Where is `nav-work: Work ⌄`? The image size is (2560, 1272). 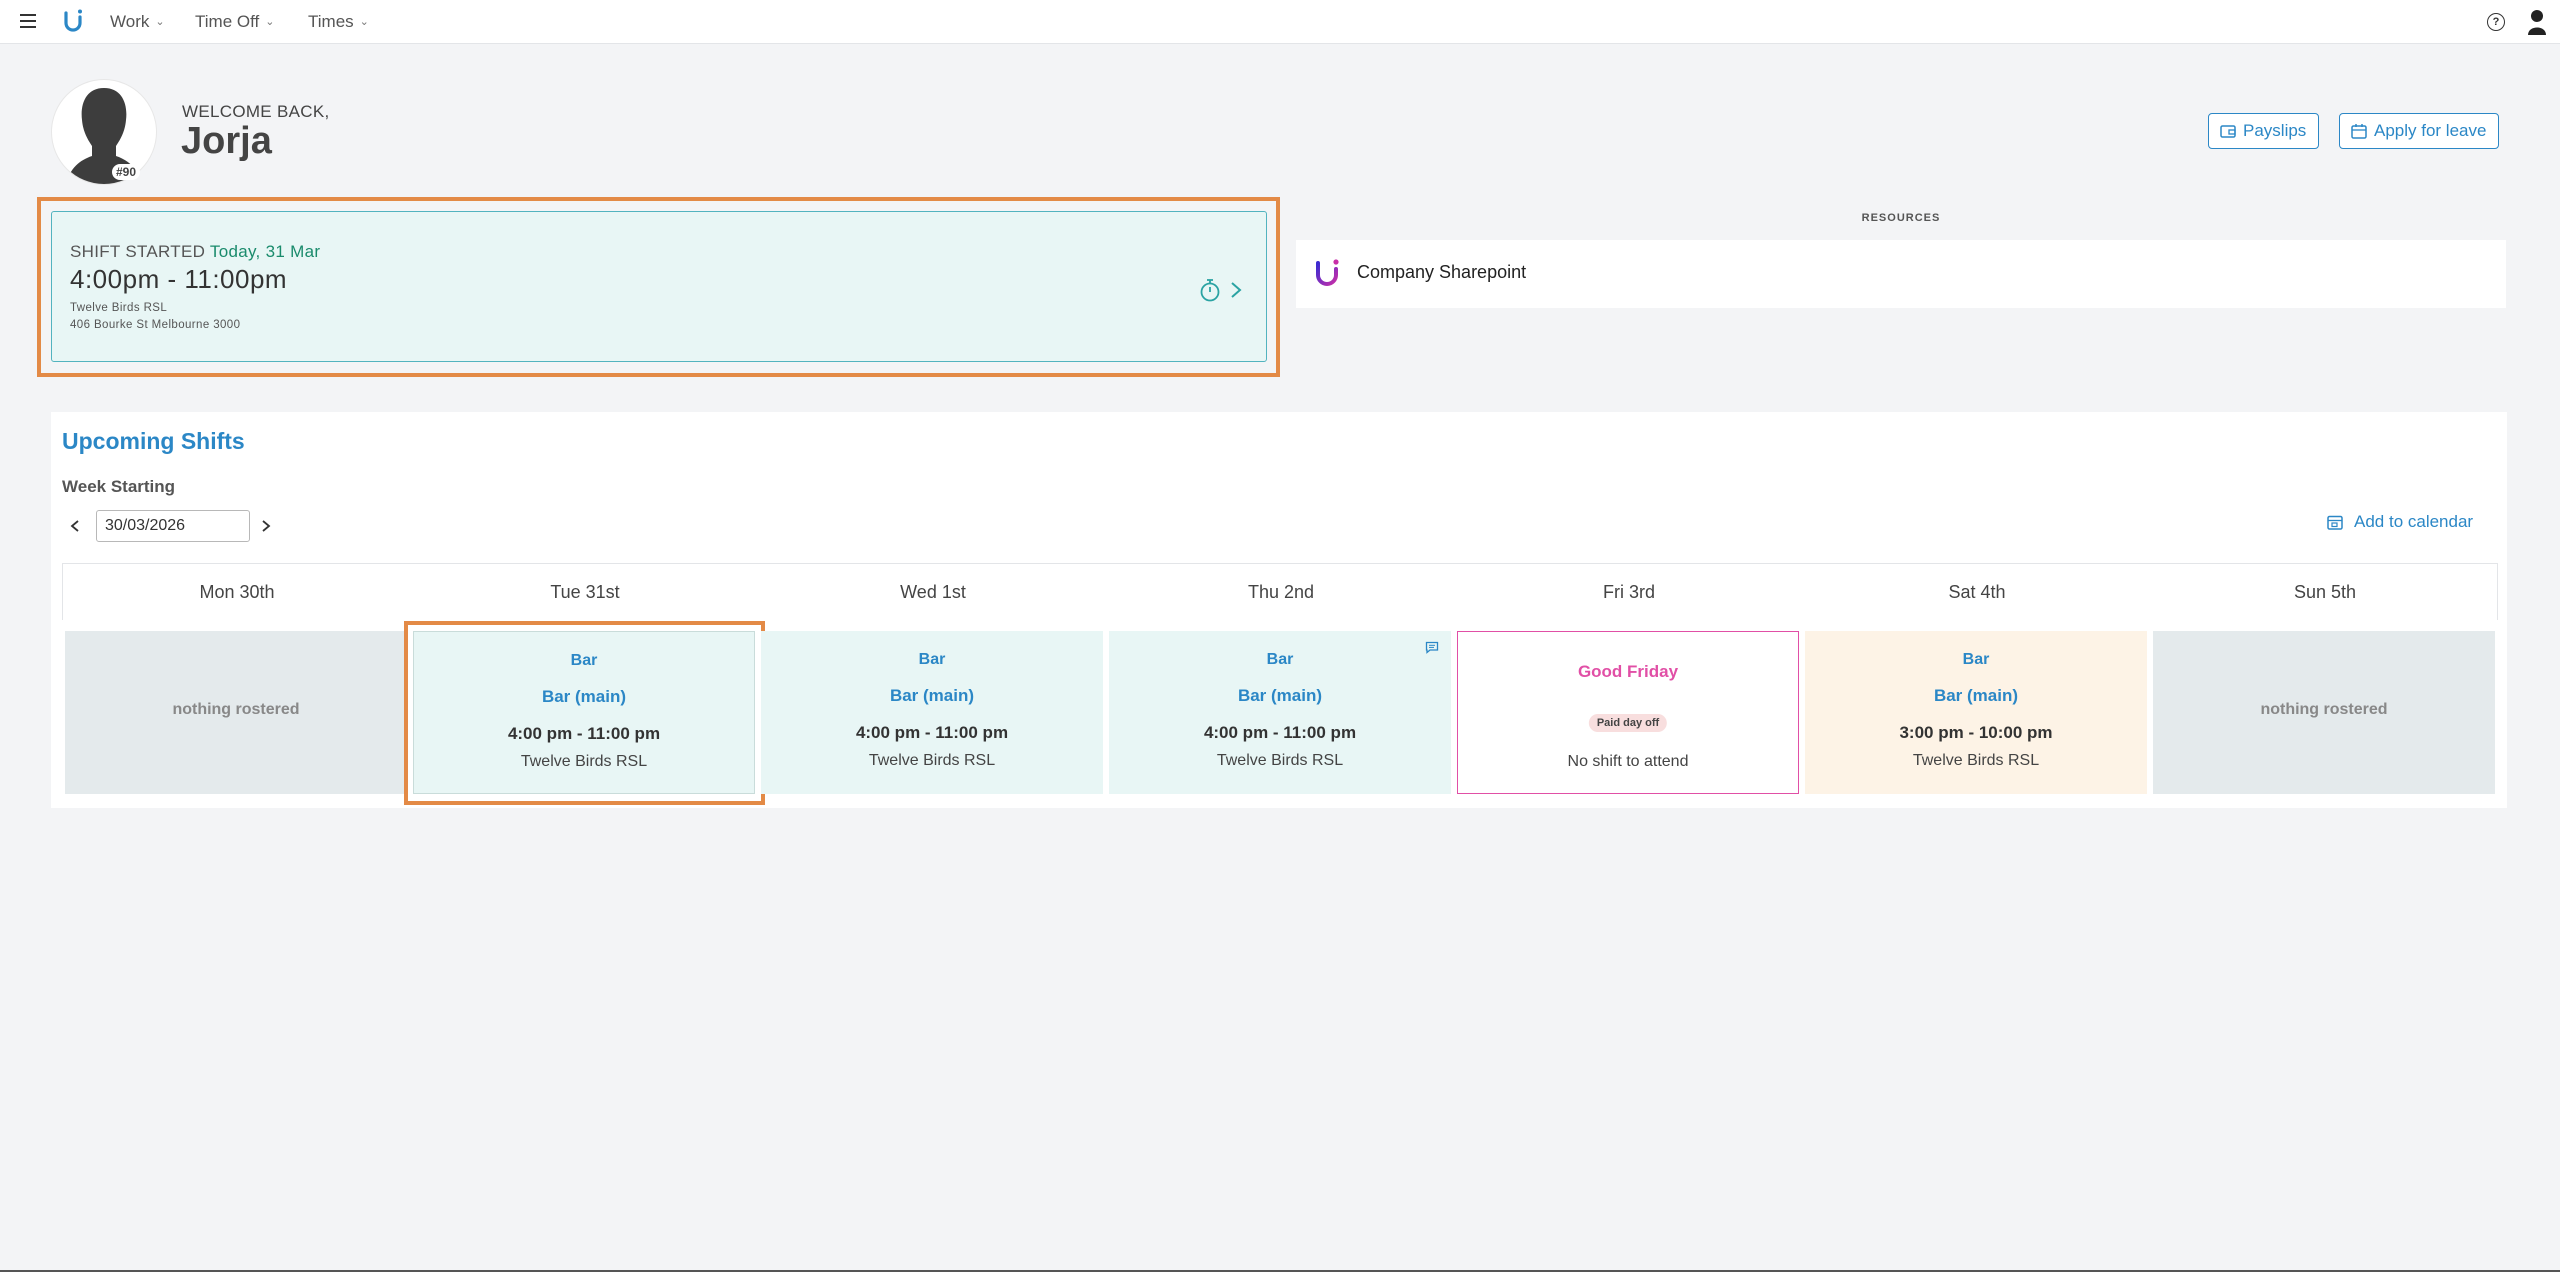
nav-work: Work ⌄ is located at coordinates (137, 22).